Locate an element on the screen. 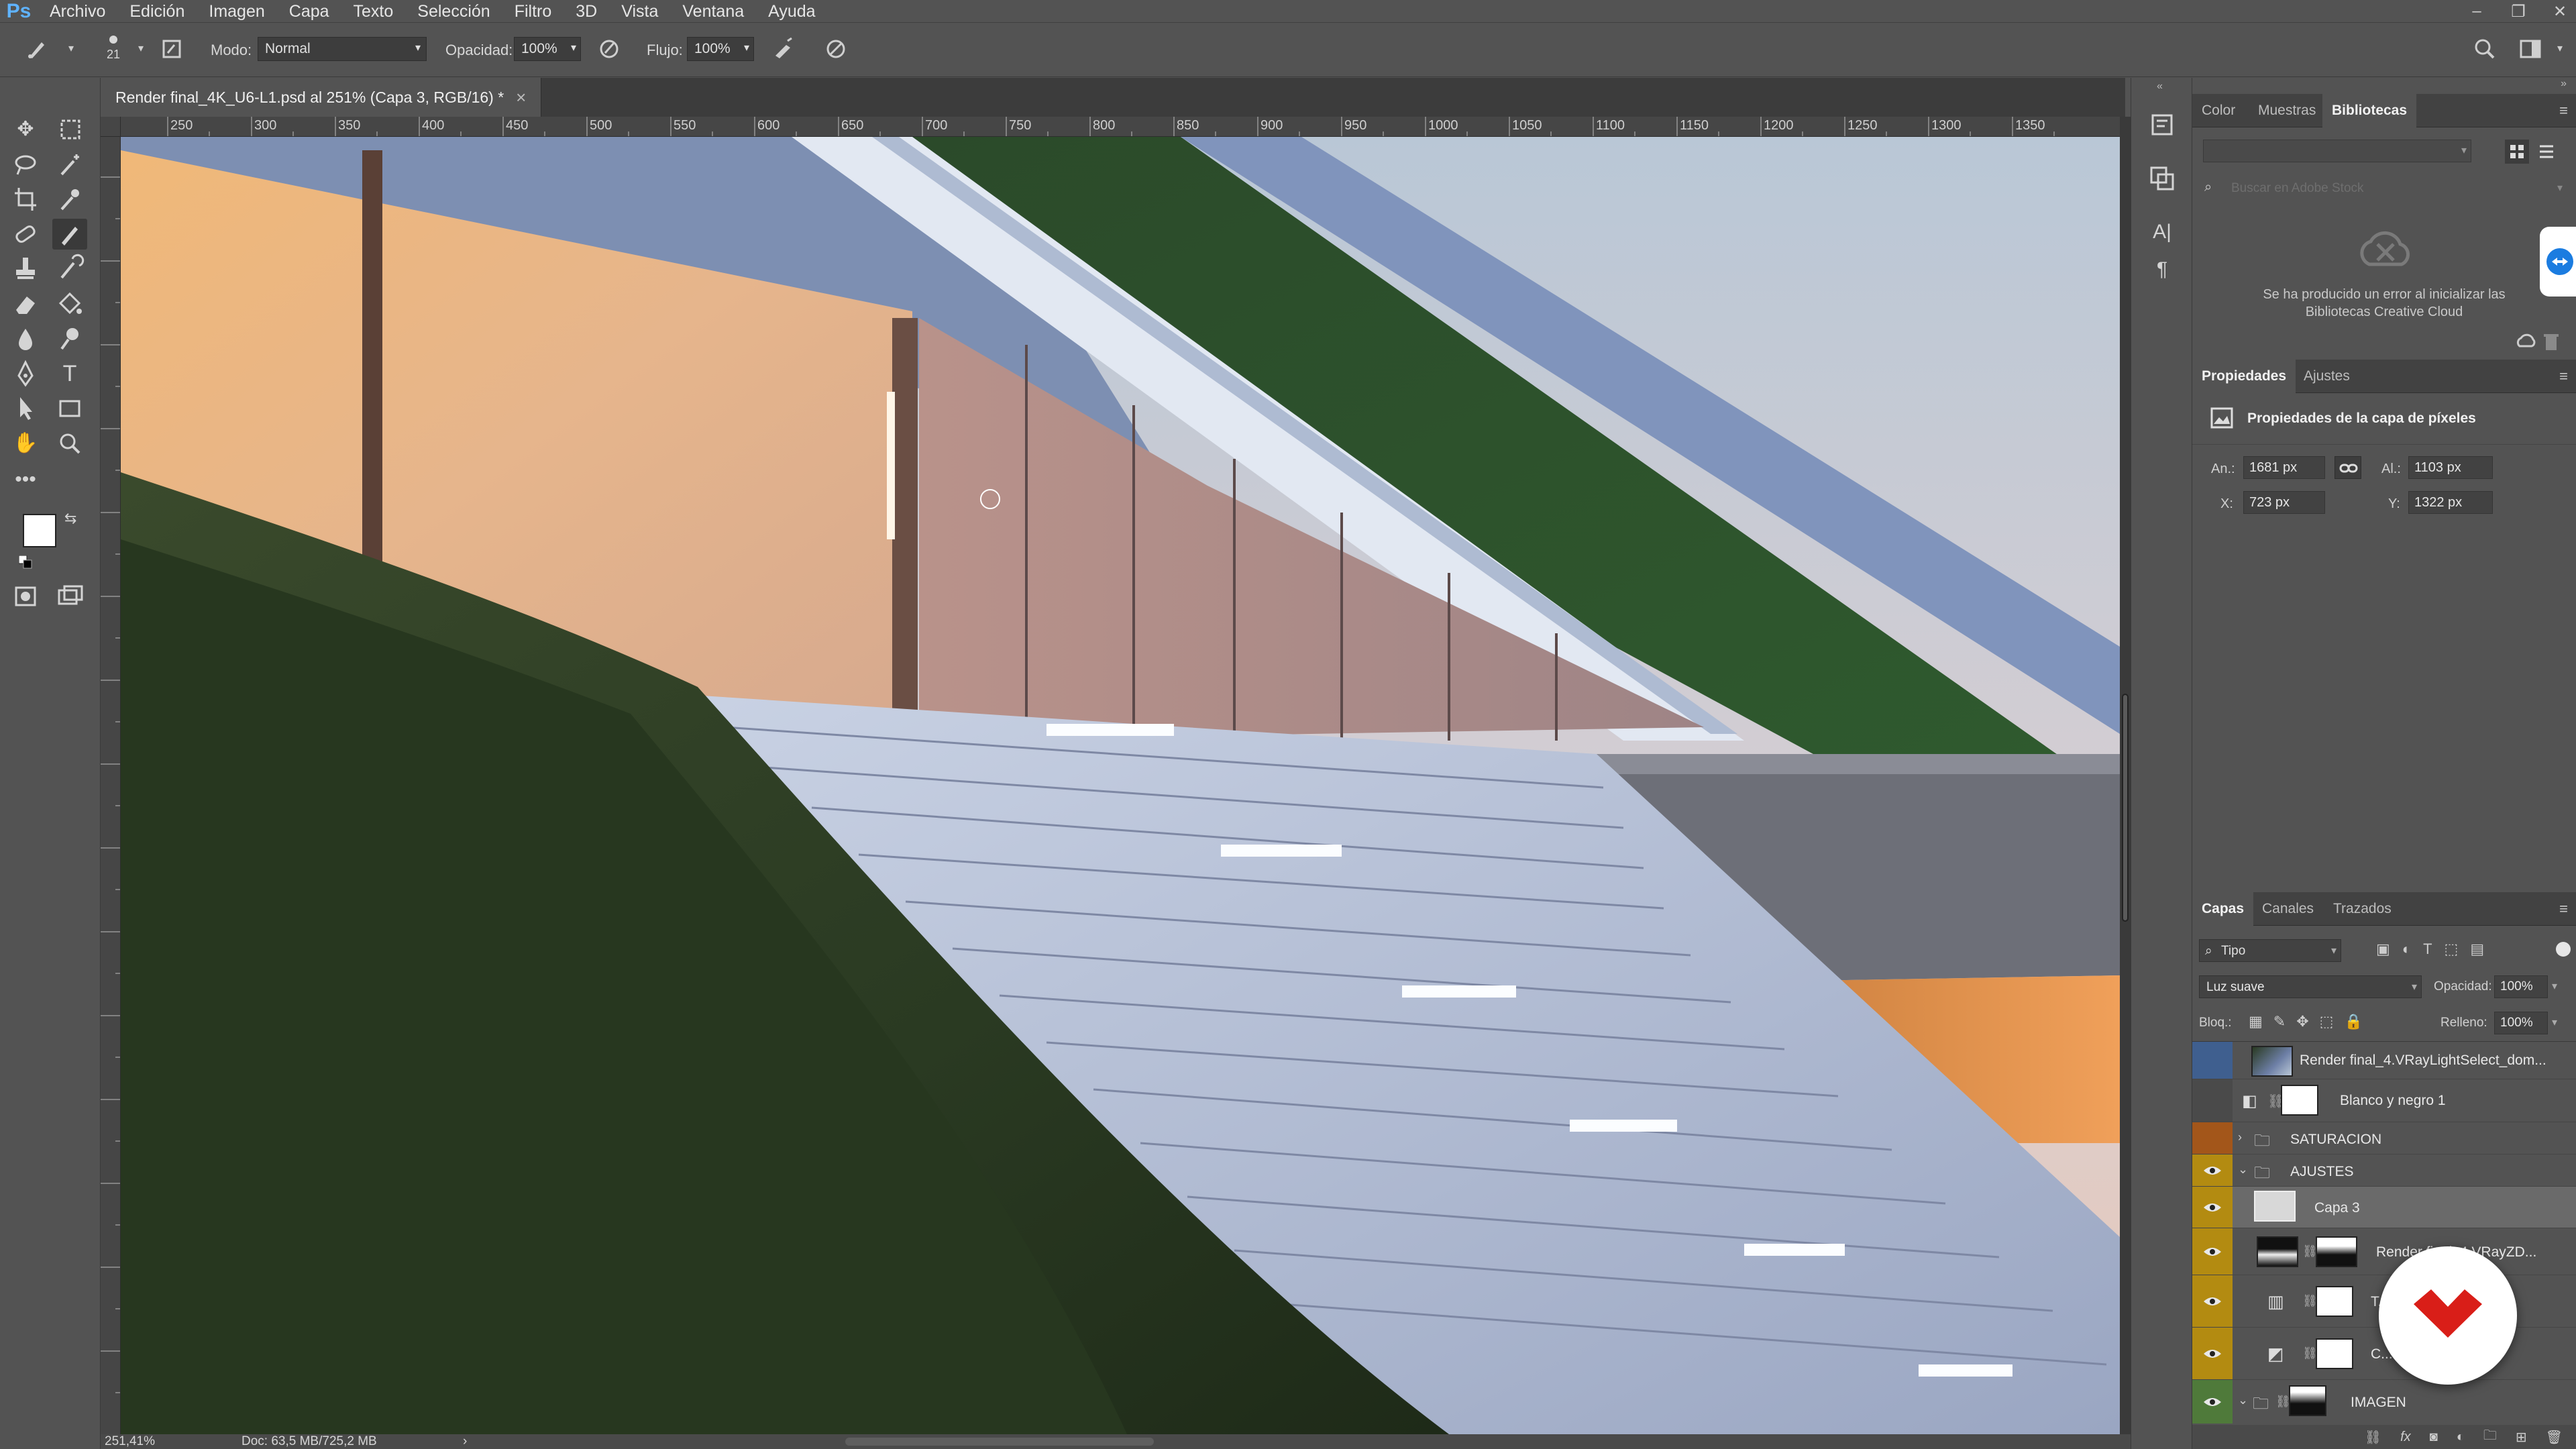 This screenshot has height=1449, width=2576. screen-mode-icon is located at coordinates (69, 596).